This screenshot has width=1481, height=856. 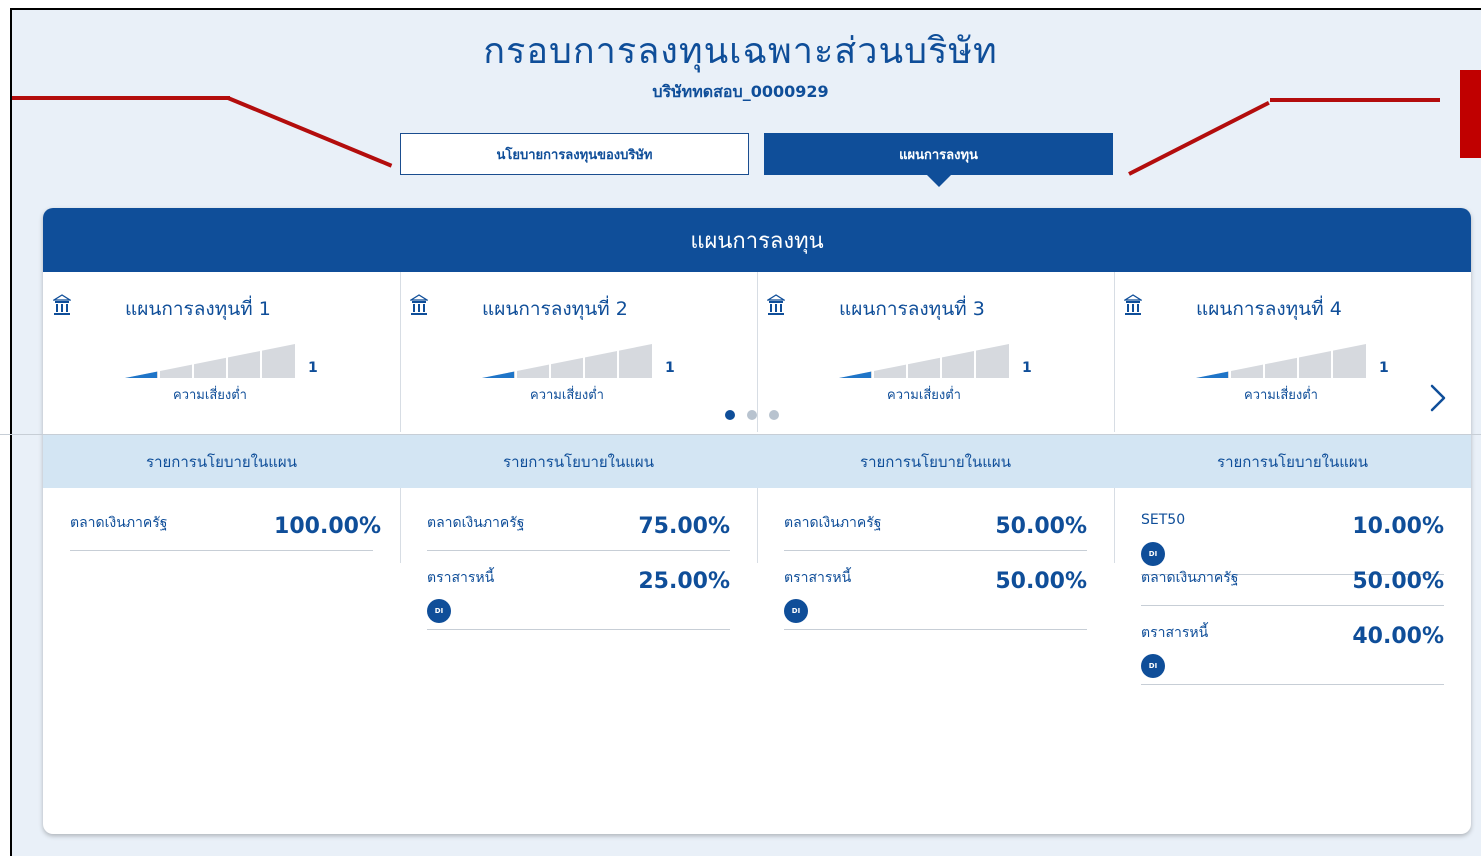 What do you see at coordinates (1269, 309) in the screenshot?
I see `plan-name: แผนการลงทุนที่ 4` at bounding box center [1269, 309].